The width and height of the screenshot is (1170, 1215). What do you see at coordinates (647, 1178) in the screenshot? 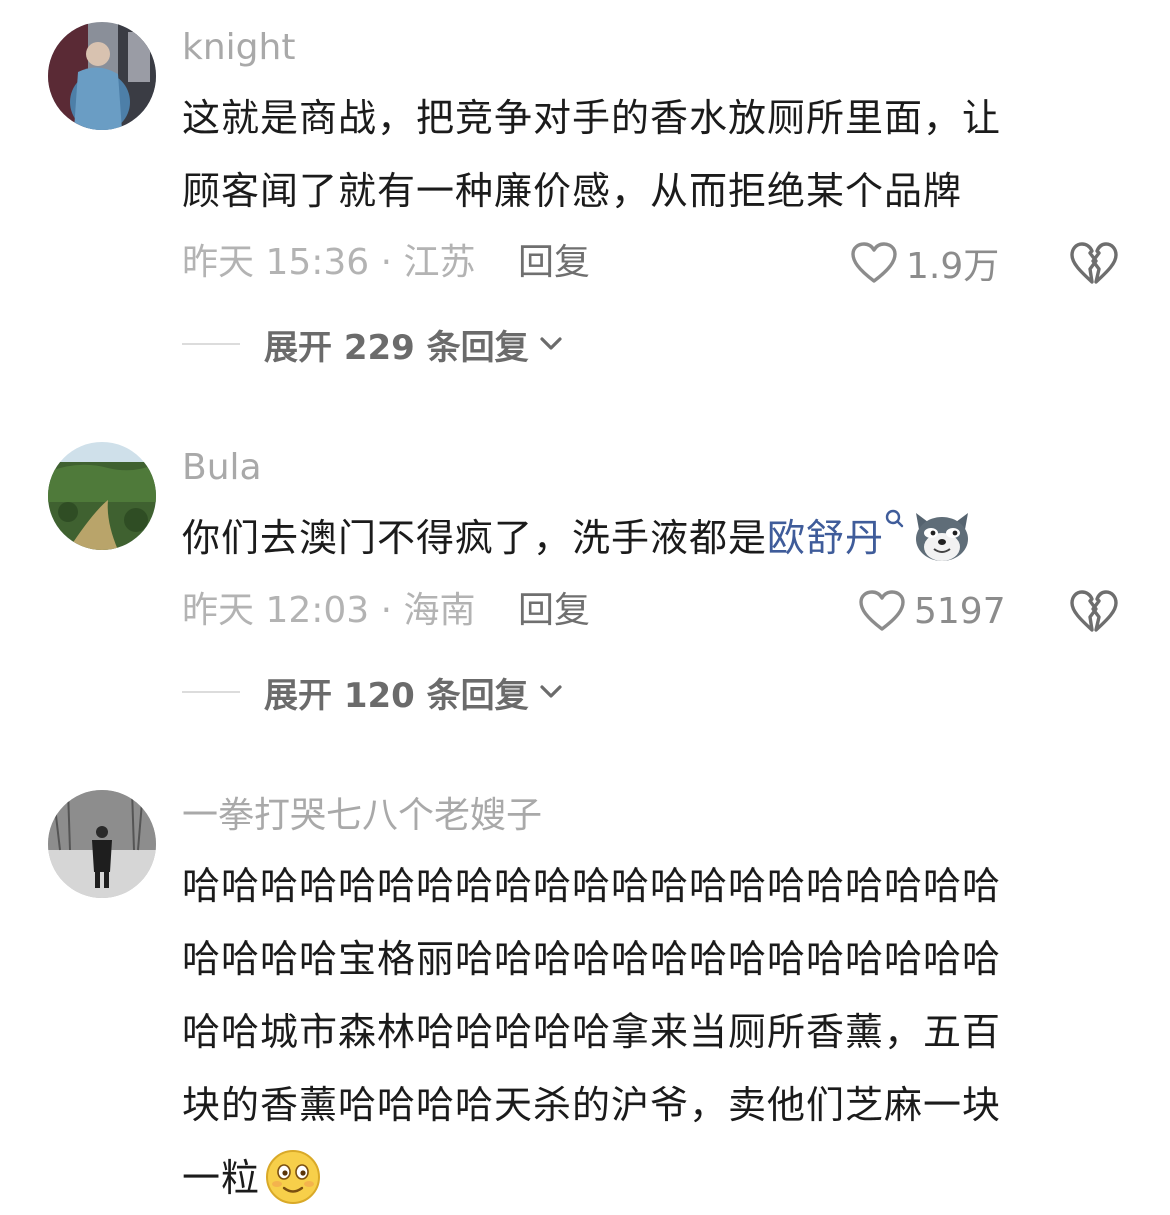
I see `comment-text-line: 一粒` at bounding box center [647, 1178].